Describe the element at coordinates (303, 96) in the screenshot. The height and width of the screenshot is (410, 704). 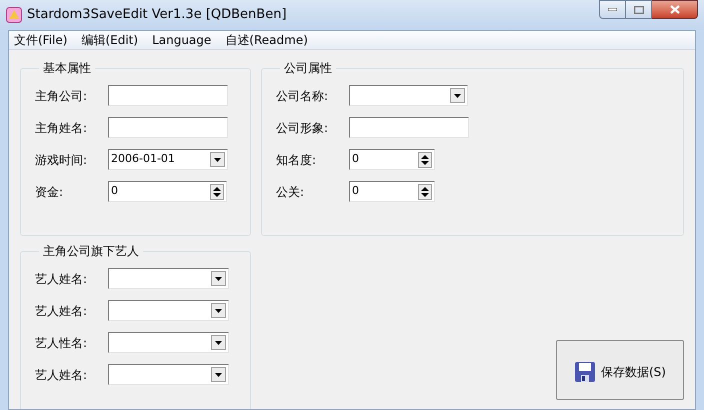
I see `field-label: 公司名称:` at that location.